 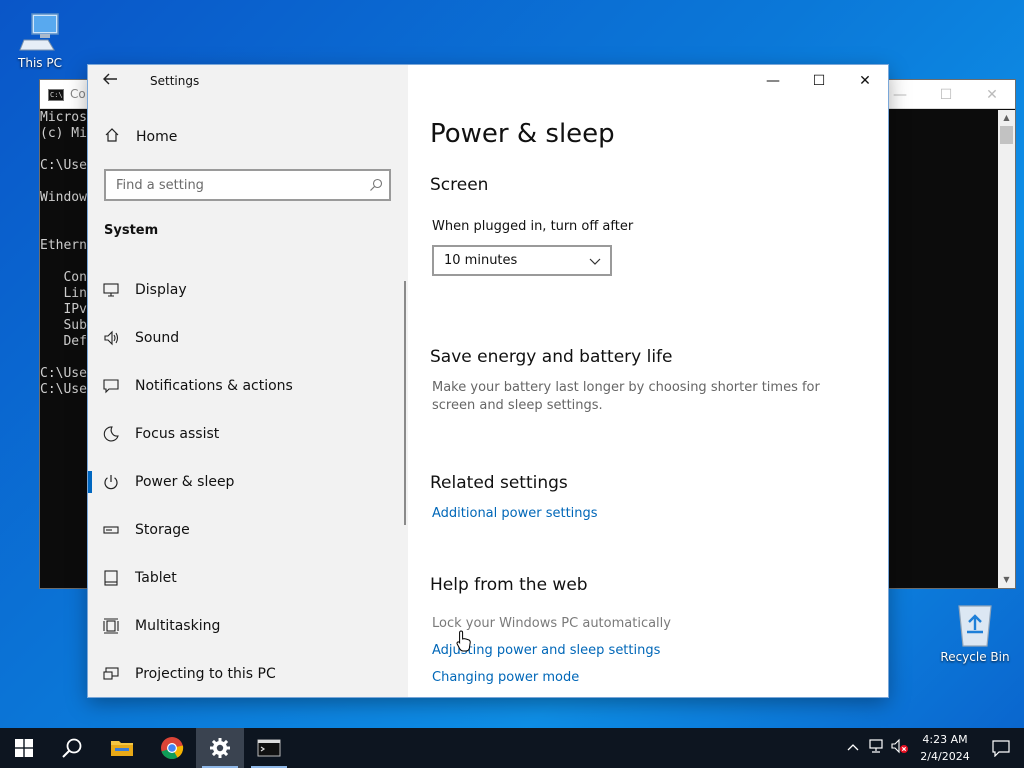 What do you see at coordinates (246, 530) in the screenshot?
I see `sidebar-item-storage: Storage` at bounding box center [246, 530].